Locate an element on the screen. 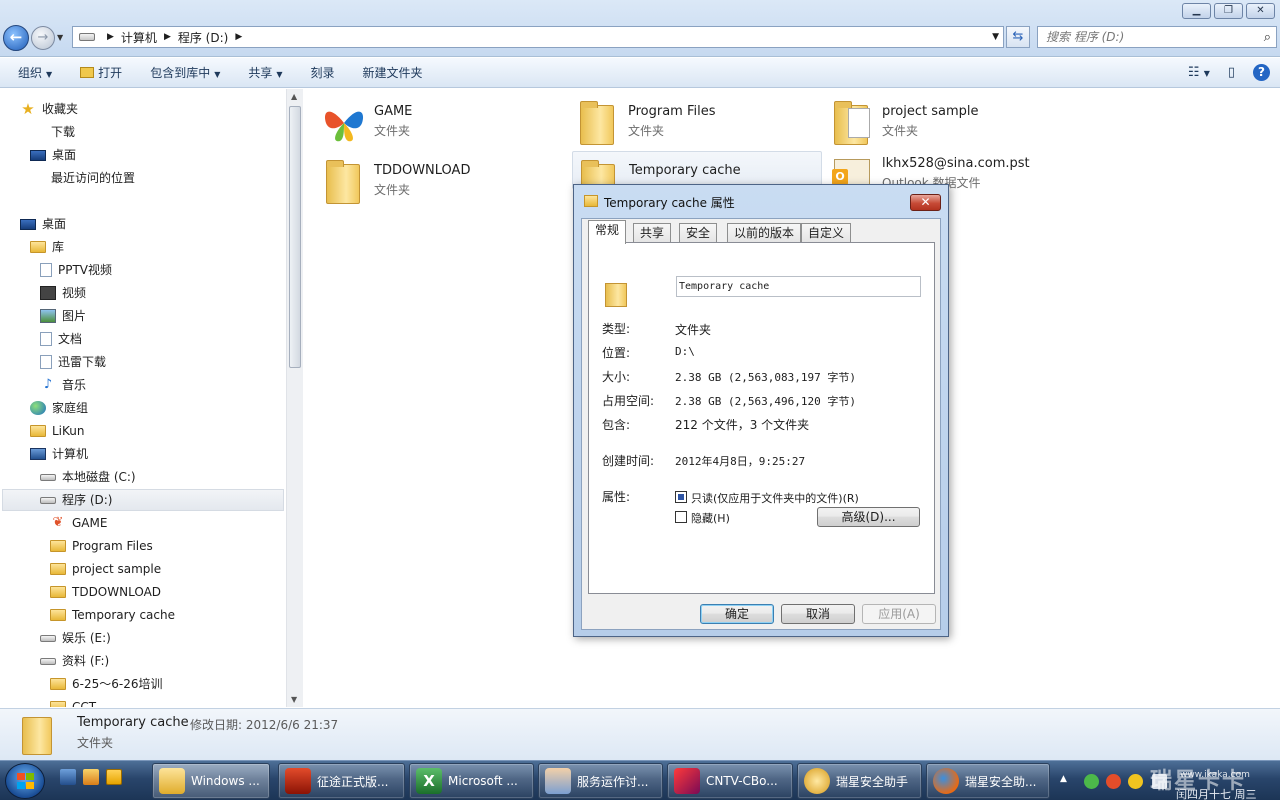 This screenshot has height=800, width=1280. share-button: 共享 ▼ is located at coordinates (265, 72).